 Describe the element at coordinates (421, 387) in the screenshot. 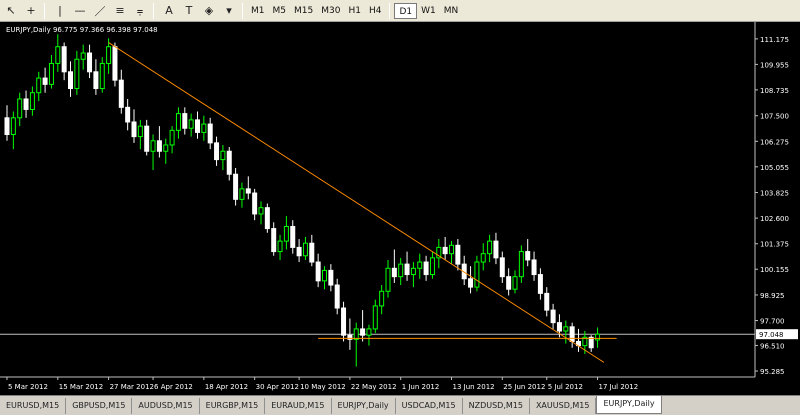

I see `x-tick-label: 1 Jun 2012` at that location.